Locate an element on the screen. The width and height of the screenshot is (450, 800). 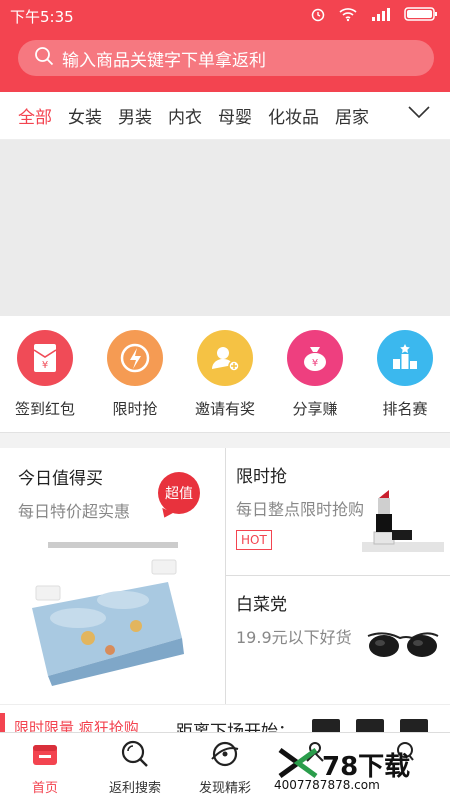
tab-discover: 发现精彩 is located at coordinates (225, 766).